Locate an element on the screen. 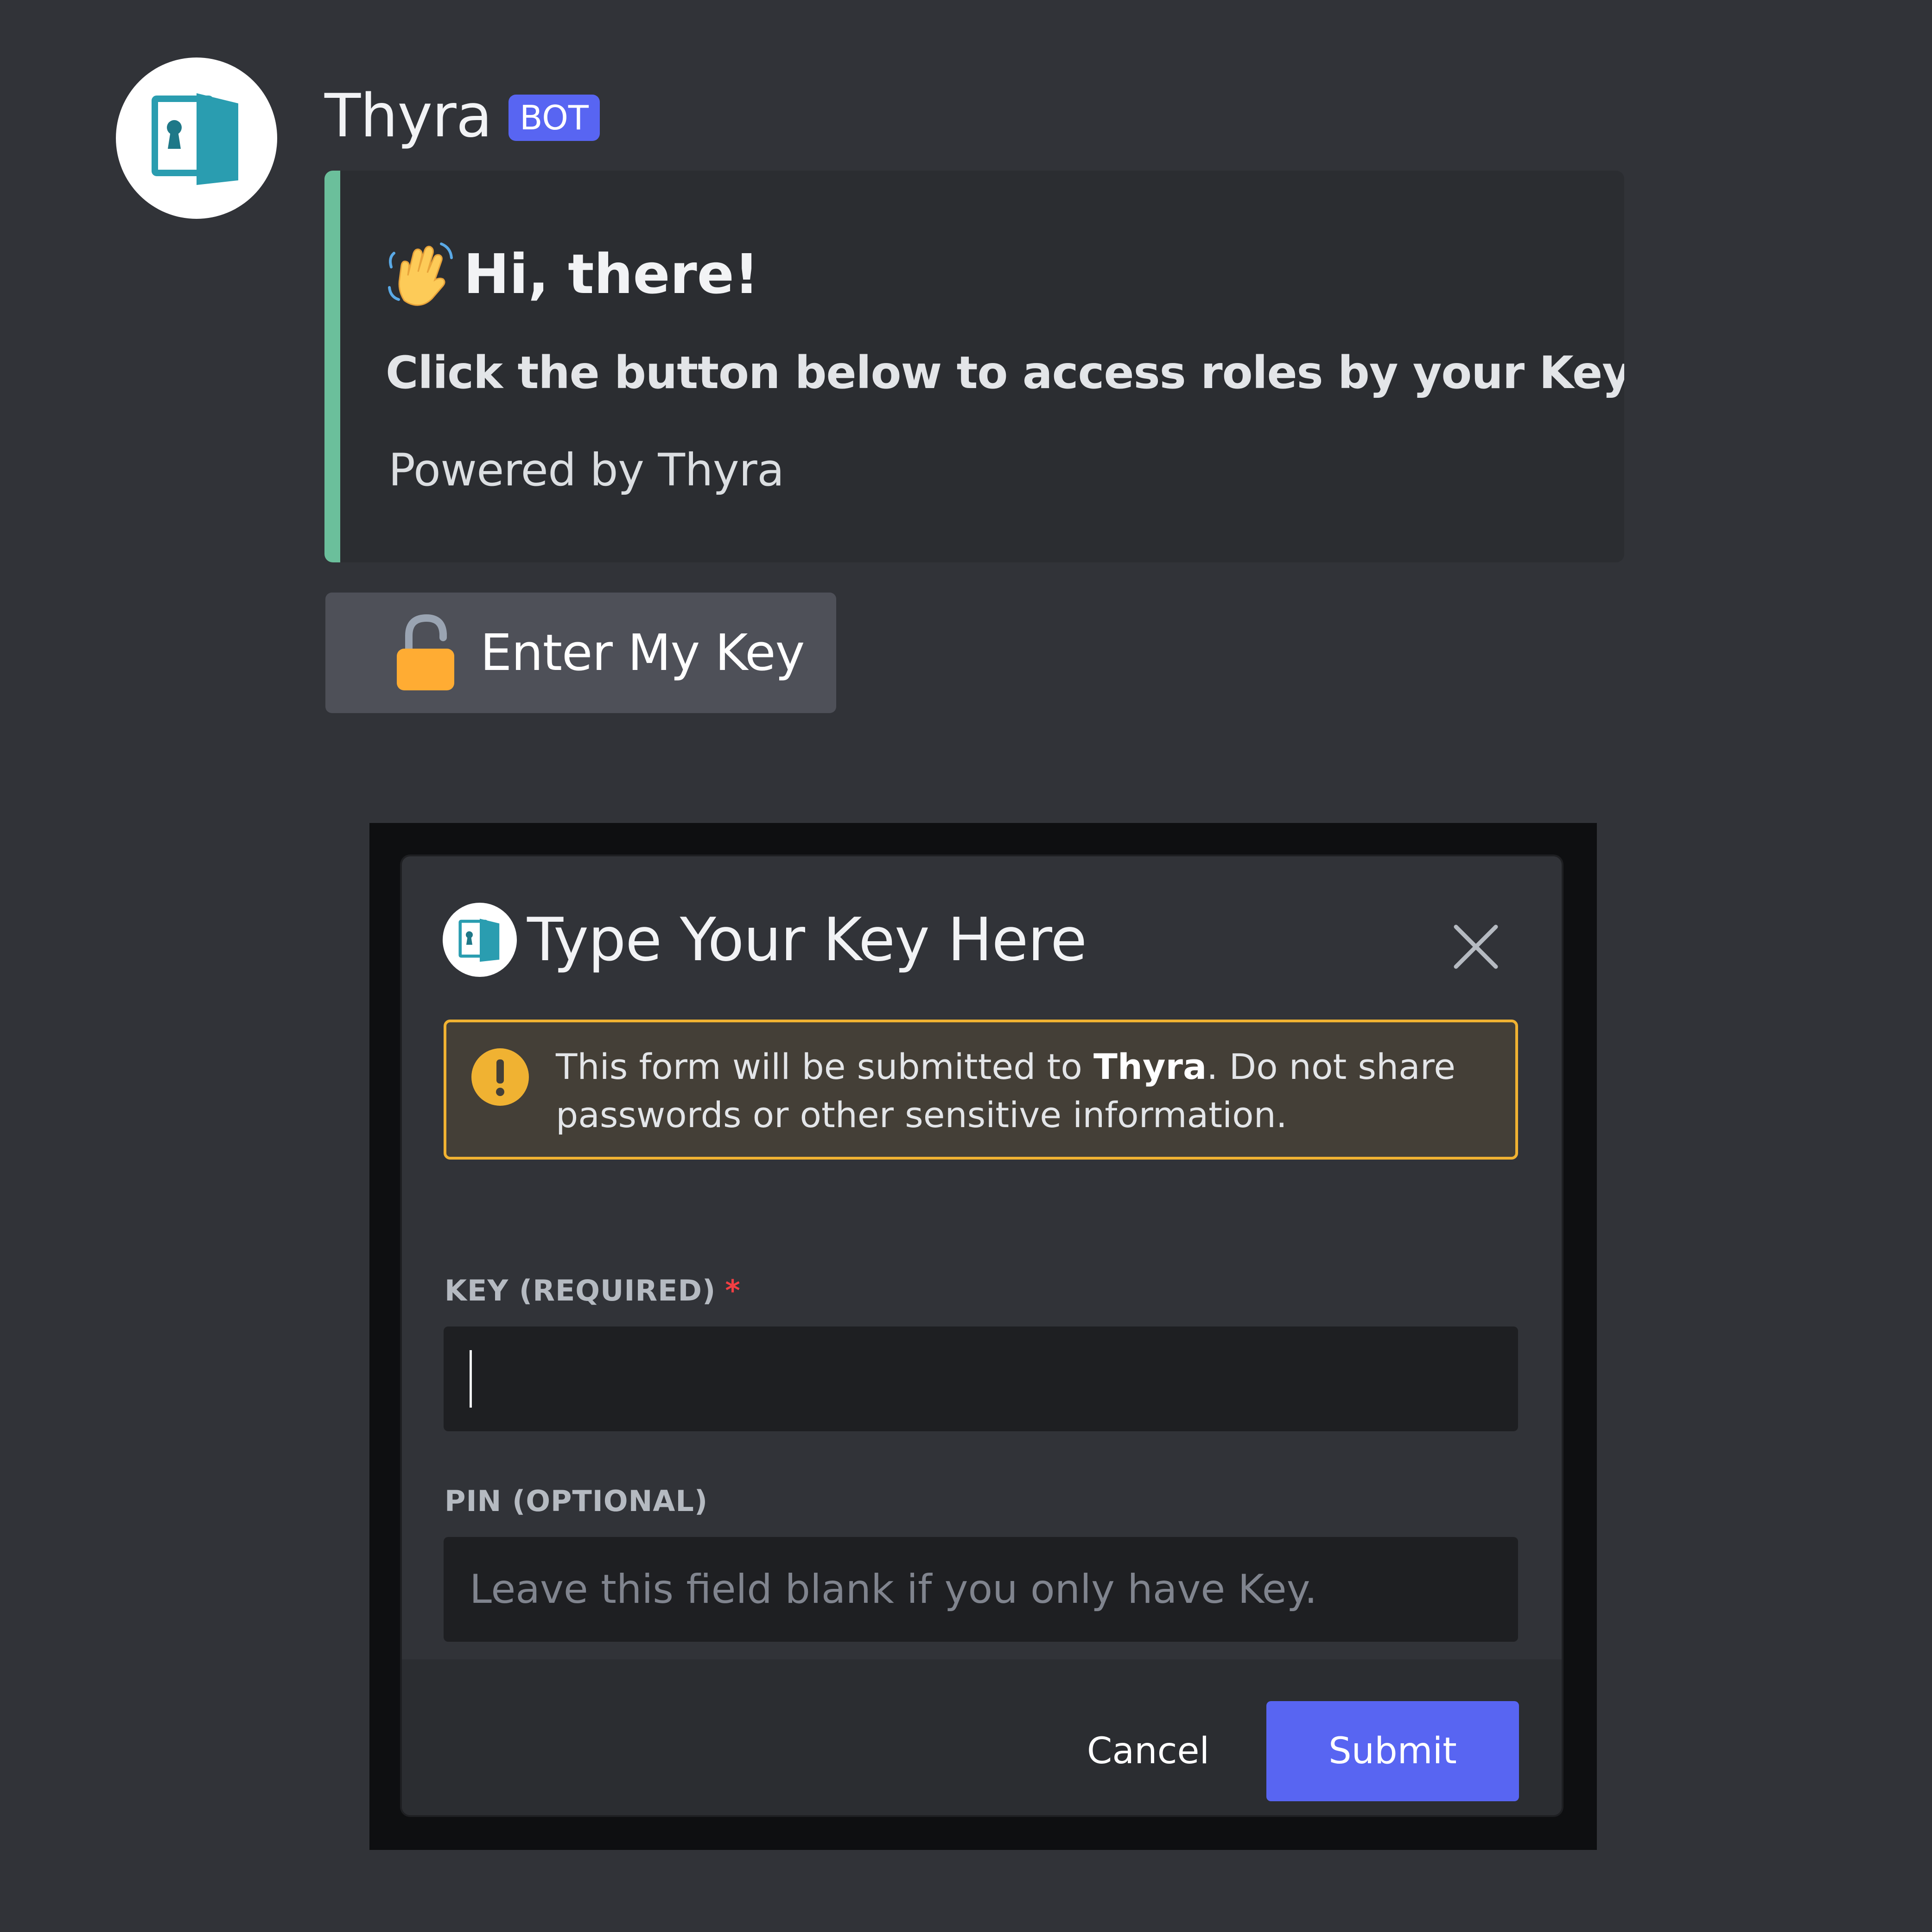 The height and width of the screenshot is (1932, 1932). waving-hand-icon is located at coordinates (420, 274).